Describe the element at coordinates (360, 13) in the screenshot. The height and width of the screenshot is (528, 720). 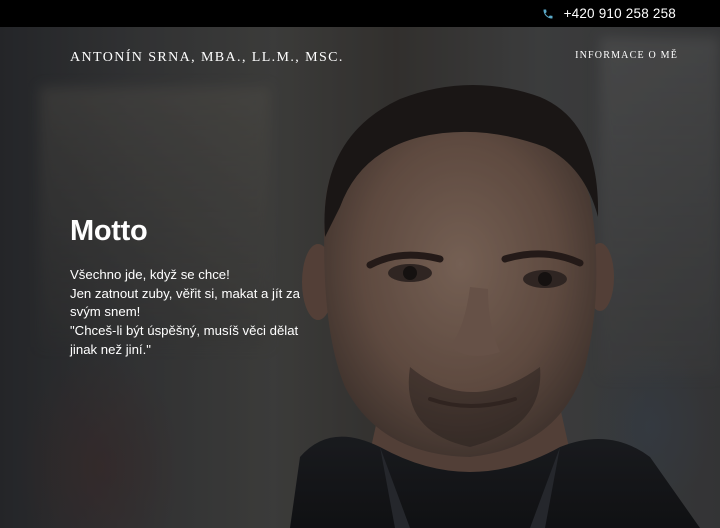
I see `contact-bar: +420 910 258 258` at that location.